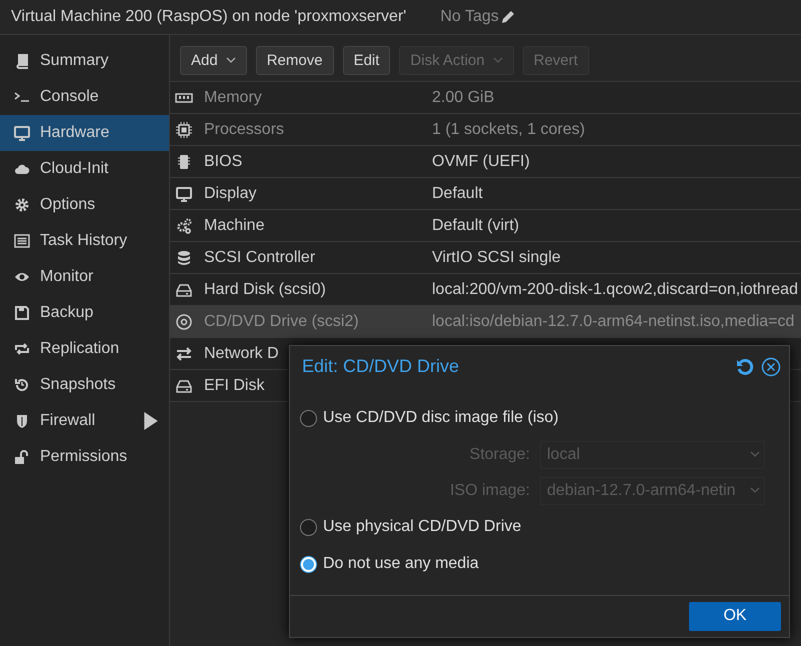  What do you see at coordinates (469, 17) in the screenshot?
I see `tags-label: No Tags` at bounding box center [469, 17].